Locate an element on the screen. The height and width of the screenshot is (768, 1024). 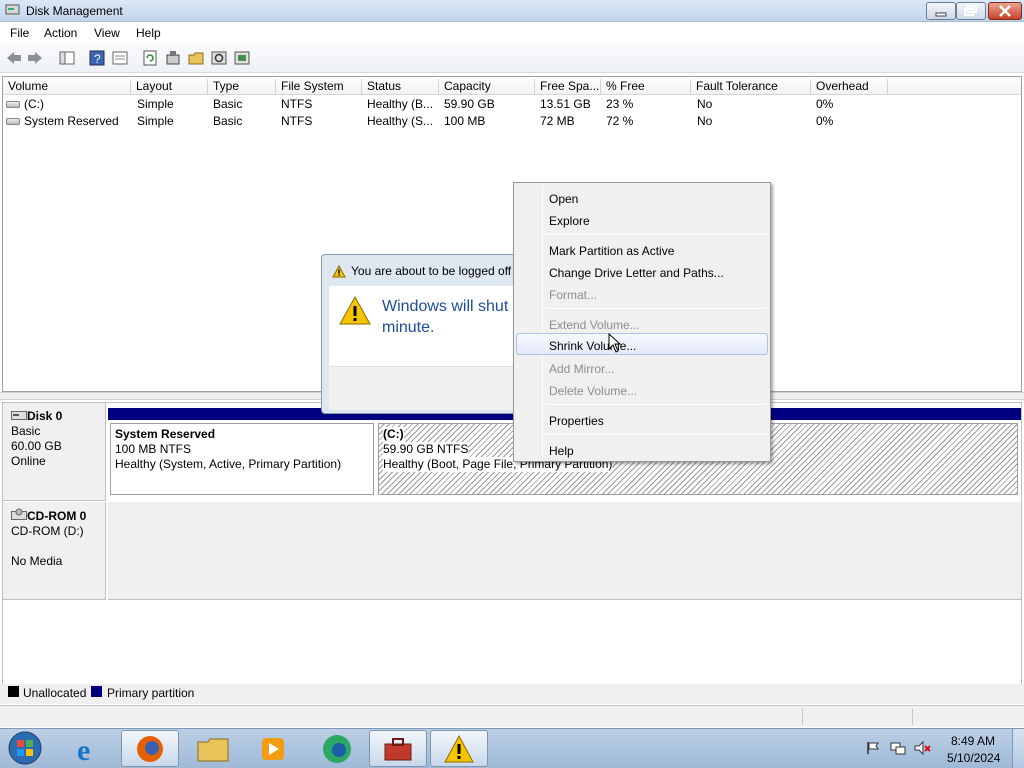
column-header: Fault Tolerance is located at coordinates (751, 87).